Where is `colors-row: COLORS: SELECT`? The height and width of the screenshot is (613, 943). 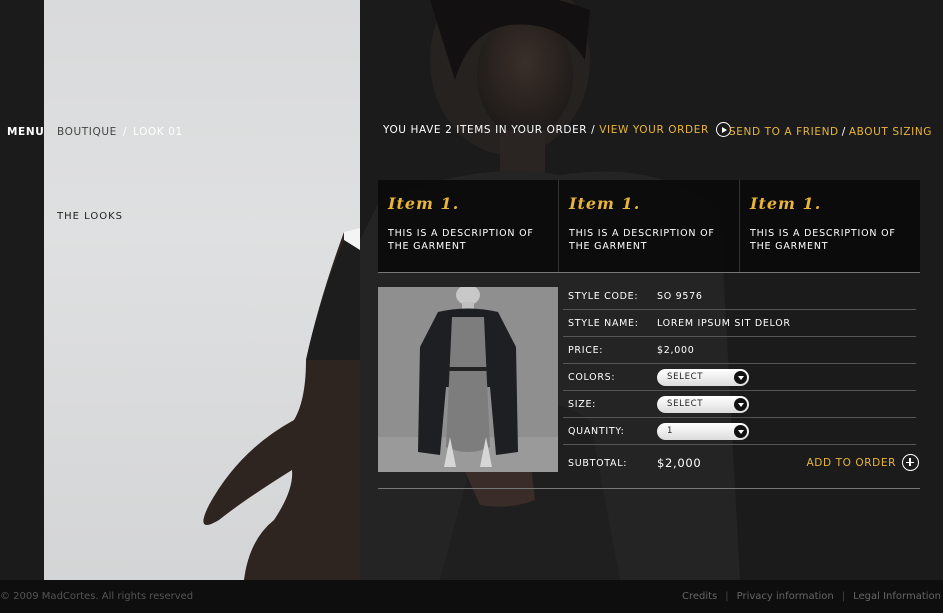
colors-row: COLORS: SELECT is located at coordinates (739, 377).